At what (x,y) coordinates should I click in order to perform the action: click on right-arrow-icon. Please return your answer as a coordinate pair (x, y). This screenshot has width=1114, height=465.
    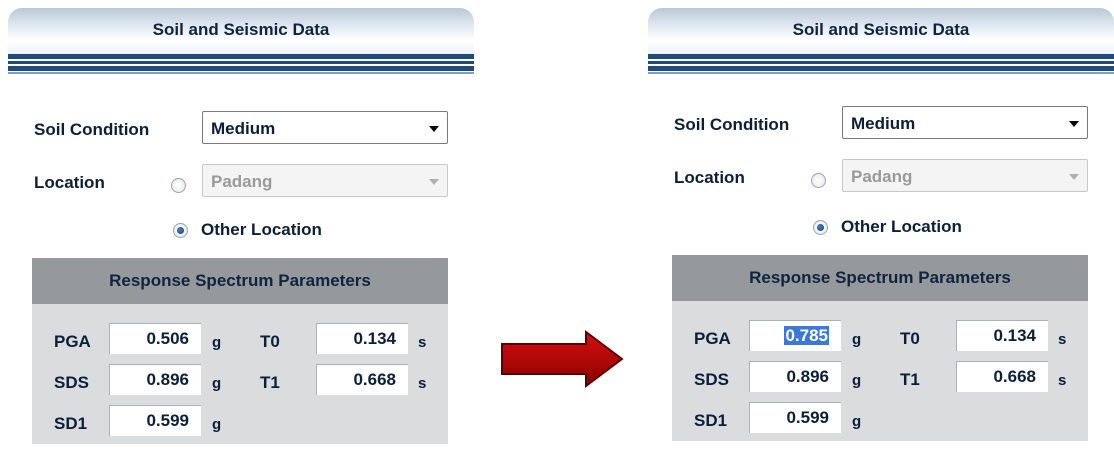
    Looking at the image, I should click on (562, 359).